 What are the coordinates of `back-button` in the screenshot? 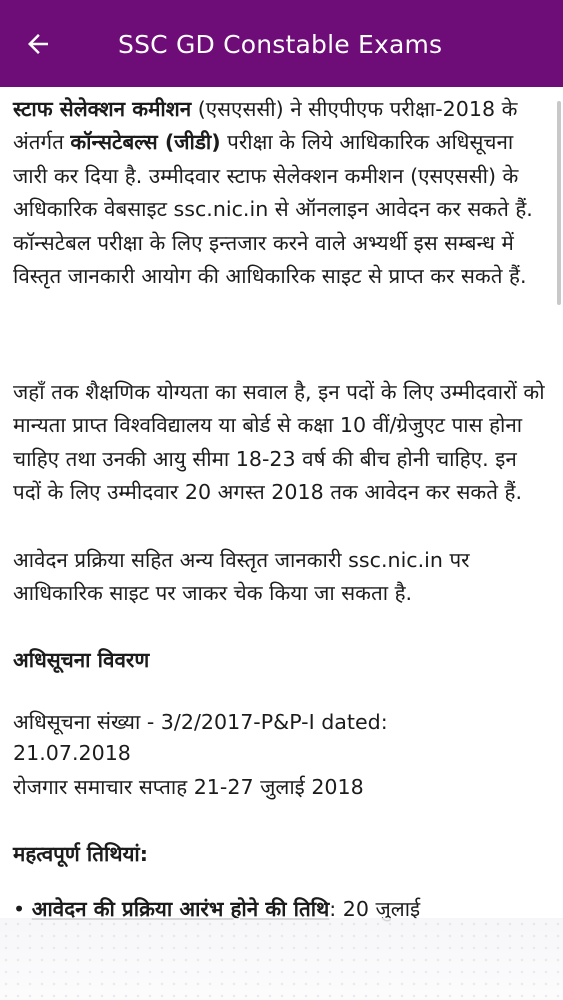 It's located at (38, 44).